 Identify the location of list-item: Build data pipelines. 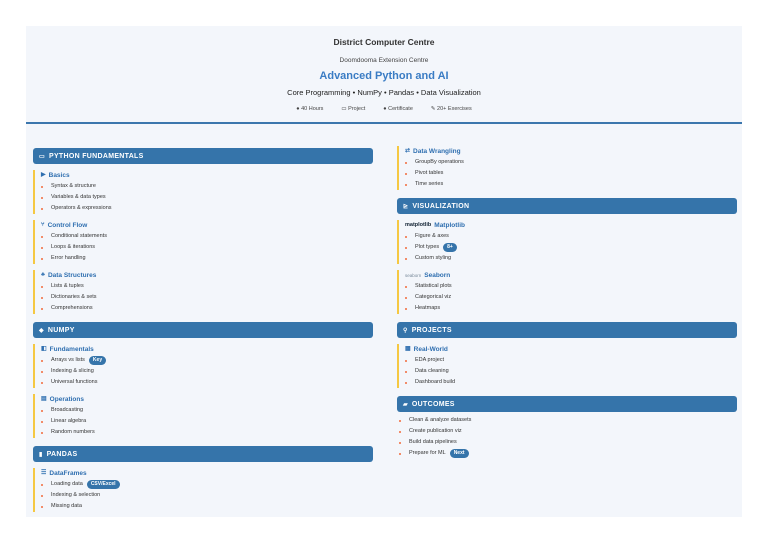
(568, 442).